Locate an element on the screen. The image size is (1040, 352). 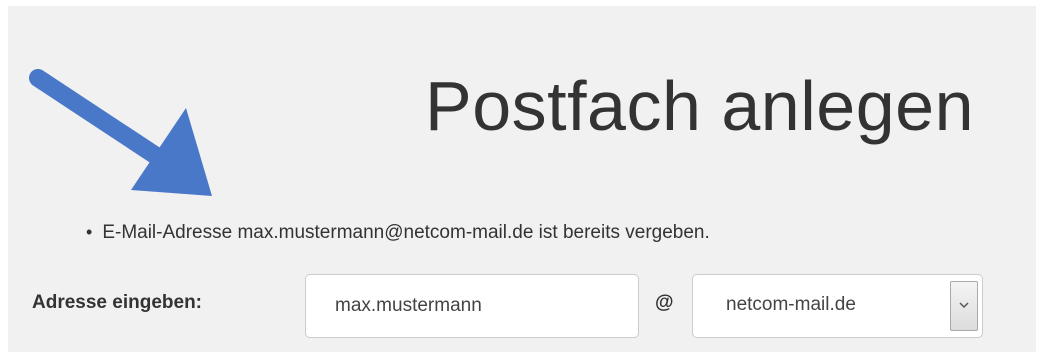
address-input is located at coordinates (472, 306).